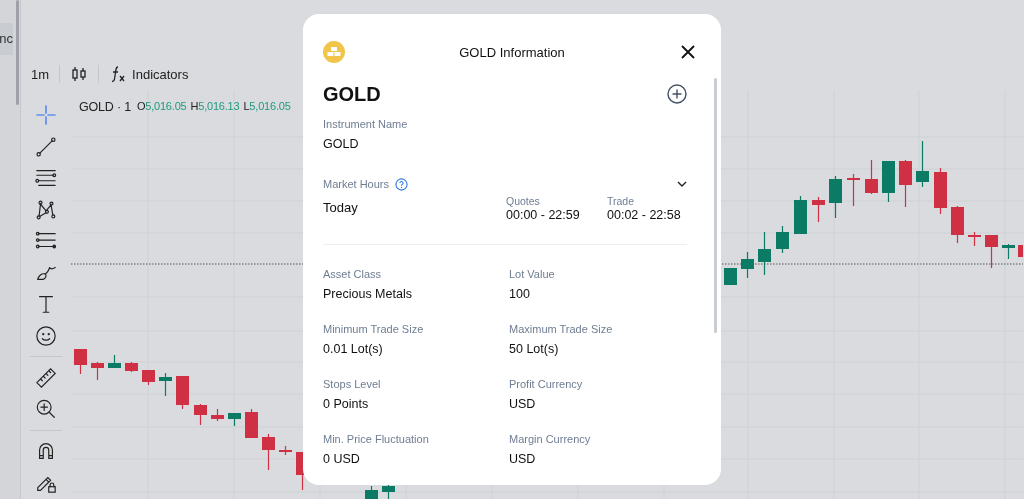  Describe the element at coordinates (402, 184) in the screenshot. I see `help-icon` at that location.